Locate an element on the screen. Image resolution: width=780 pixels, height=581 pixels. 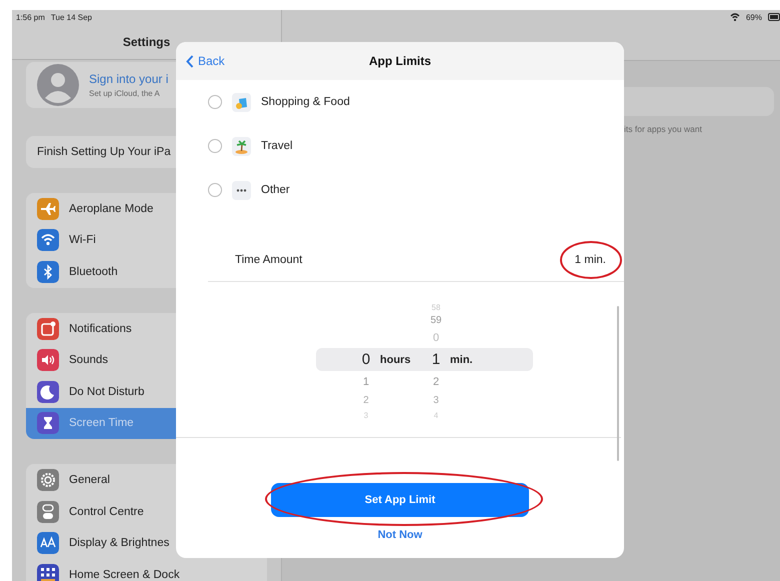
shopping-bag-icon is located at coordinates (241, 102).